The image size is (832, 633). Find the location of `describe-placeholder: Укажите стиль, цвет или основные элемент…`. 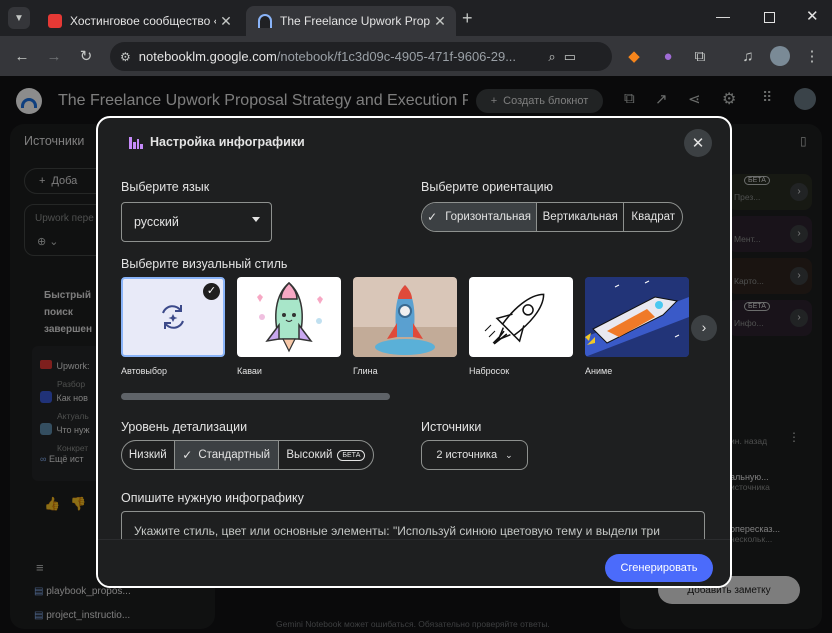

describe-placeholder: Укажите стиль, цвет или основные элемент… is located at coordinates (397, 531).